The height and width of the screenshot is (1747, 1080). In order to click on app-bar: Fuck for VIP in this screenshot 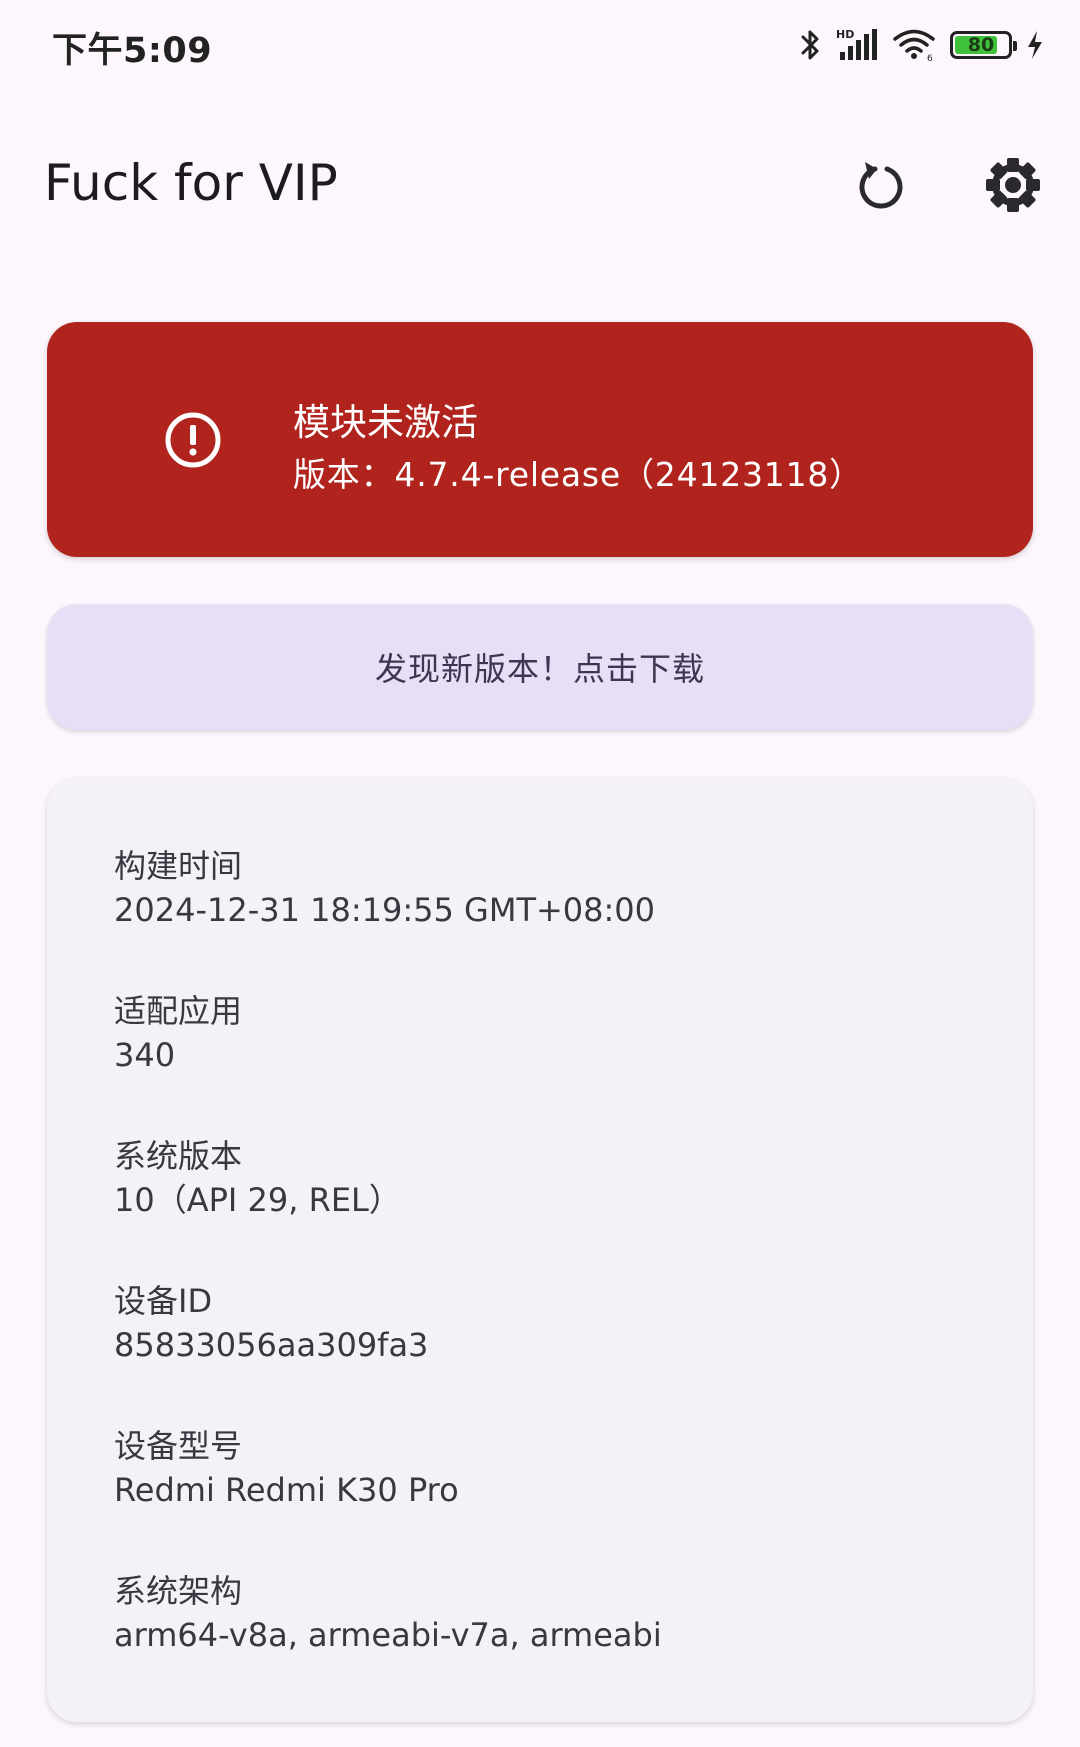, I will do `click(540, 185)`.